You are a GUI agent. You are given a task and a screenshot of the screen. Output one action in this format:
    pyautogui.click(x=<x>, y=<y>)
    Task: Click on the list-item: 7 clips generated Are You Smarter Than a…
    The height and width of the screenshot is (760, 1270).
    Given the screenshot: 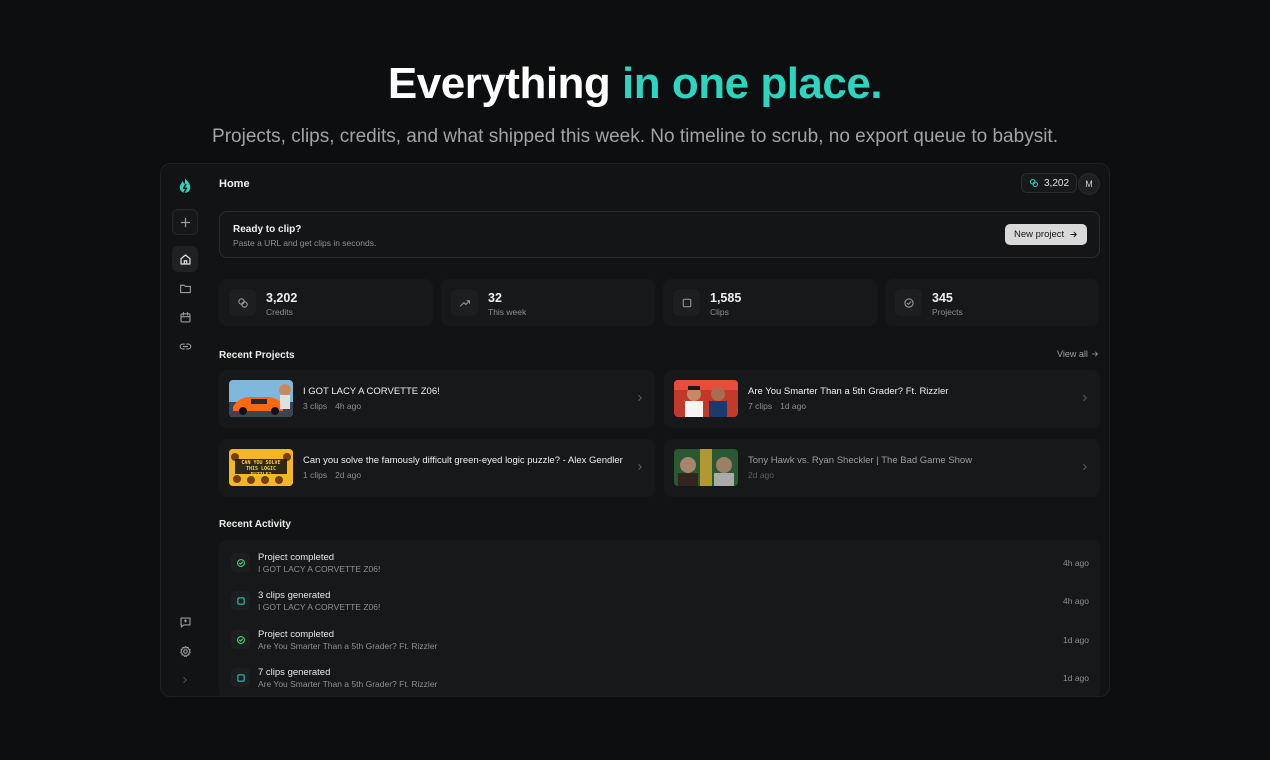 What is the action you would take?
    pyautogui.click(x=659, y=678)
    